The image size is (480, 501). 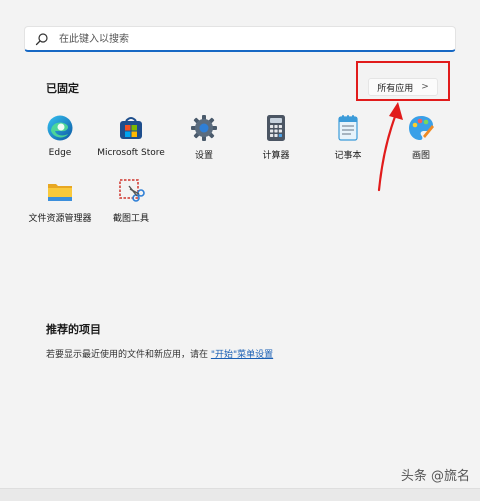 I want to click on store-icon, so click(x=131, y=128).